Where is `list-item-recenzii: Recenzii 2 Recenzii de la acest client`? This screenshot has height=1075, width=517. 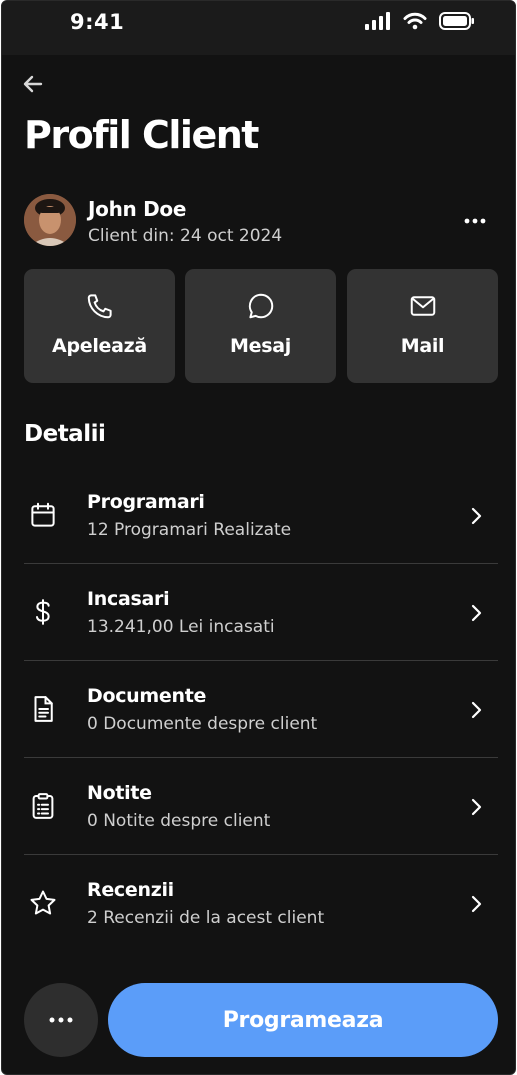
list-item-recenzii: Recenzii 2 Recenzii de la acest client is located at coordinates (261, 903).